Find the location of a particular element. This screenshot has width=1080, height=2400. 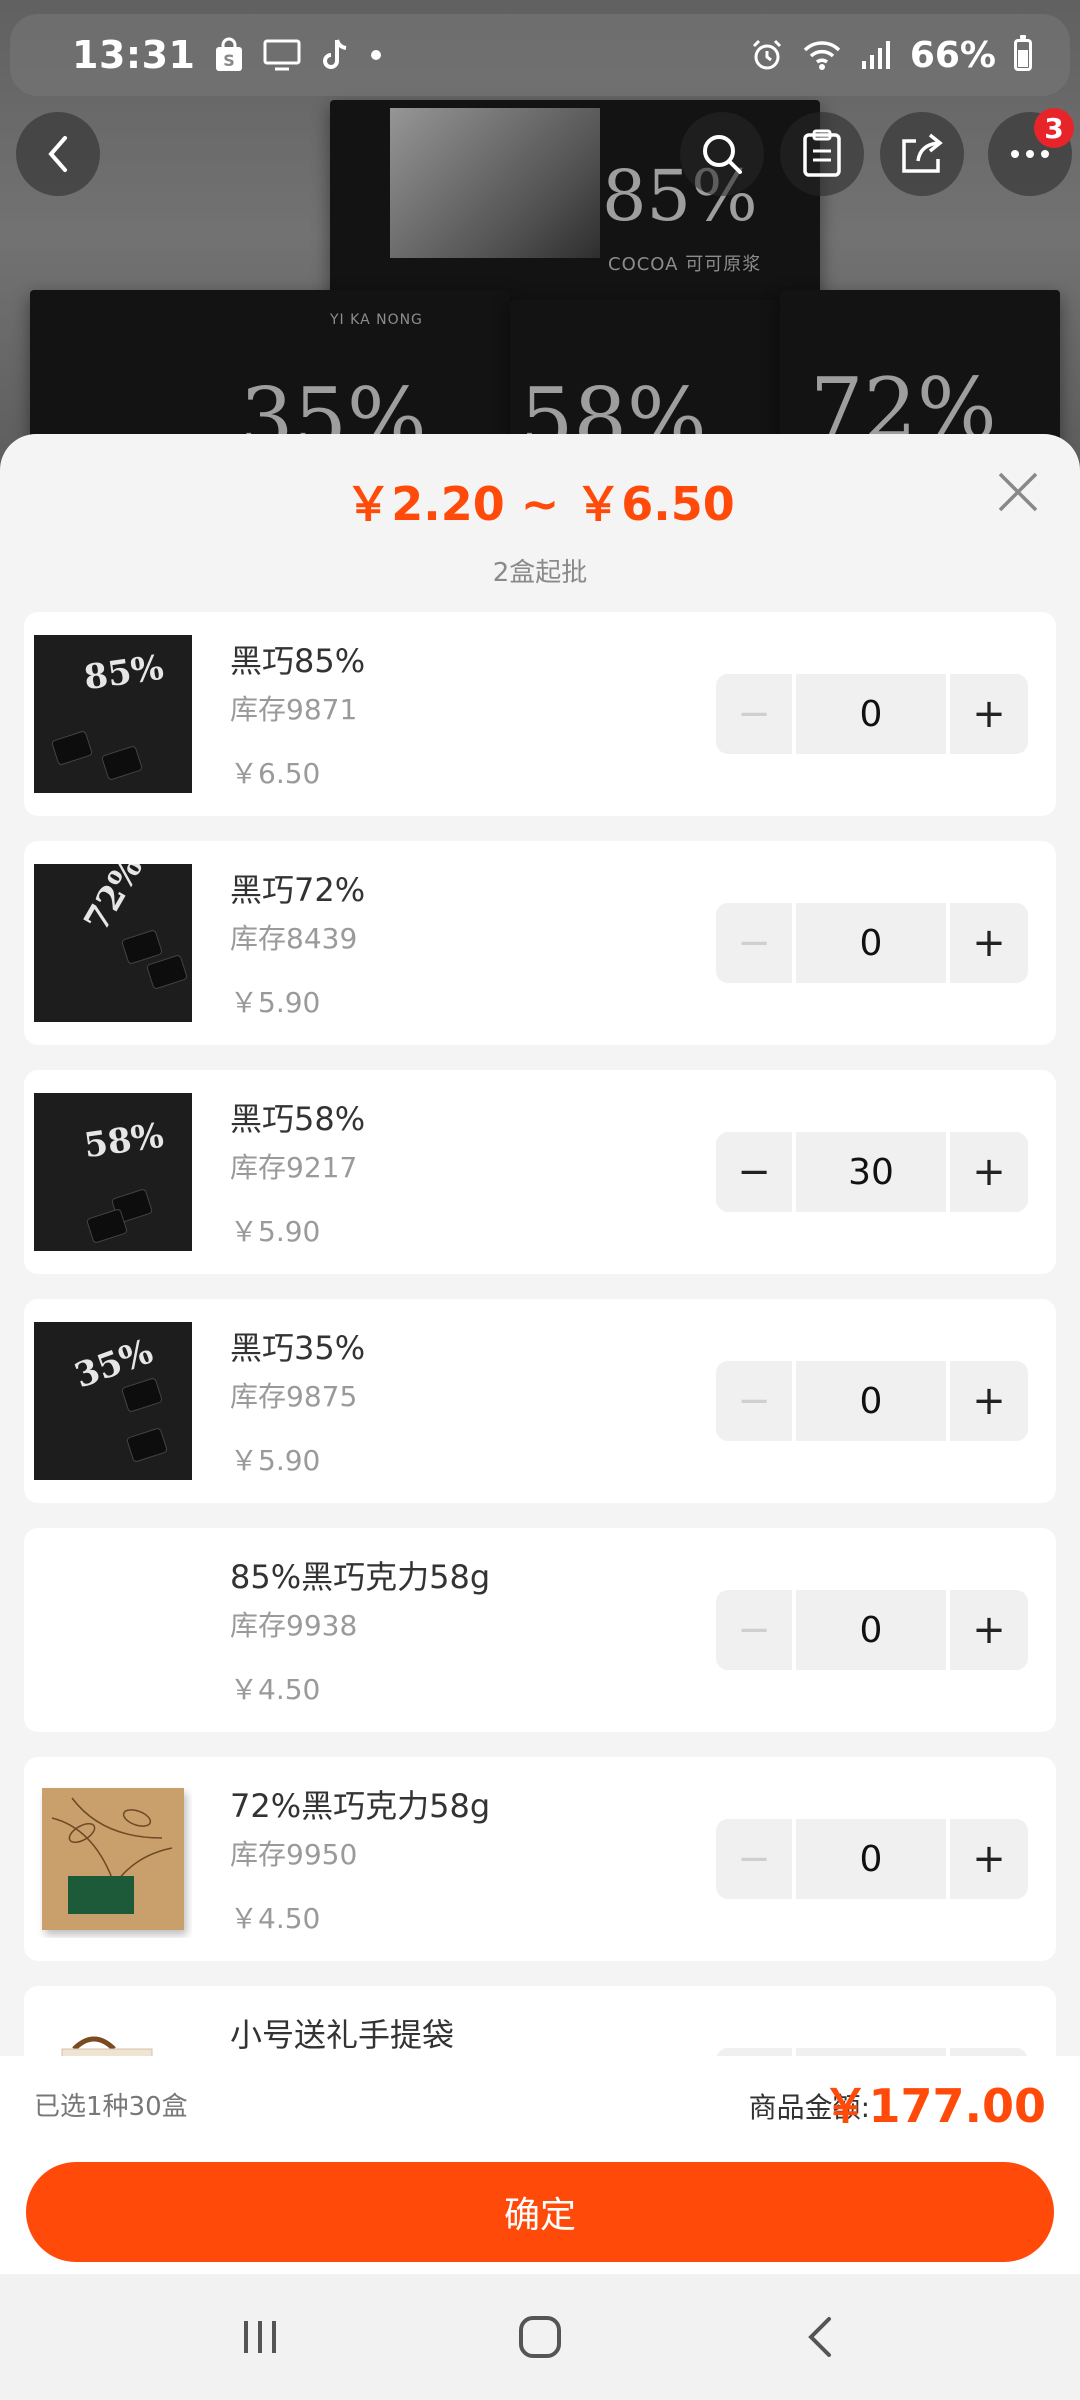

item-name: 黑巧85% is located at coordinates (298, 661).